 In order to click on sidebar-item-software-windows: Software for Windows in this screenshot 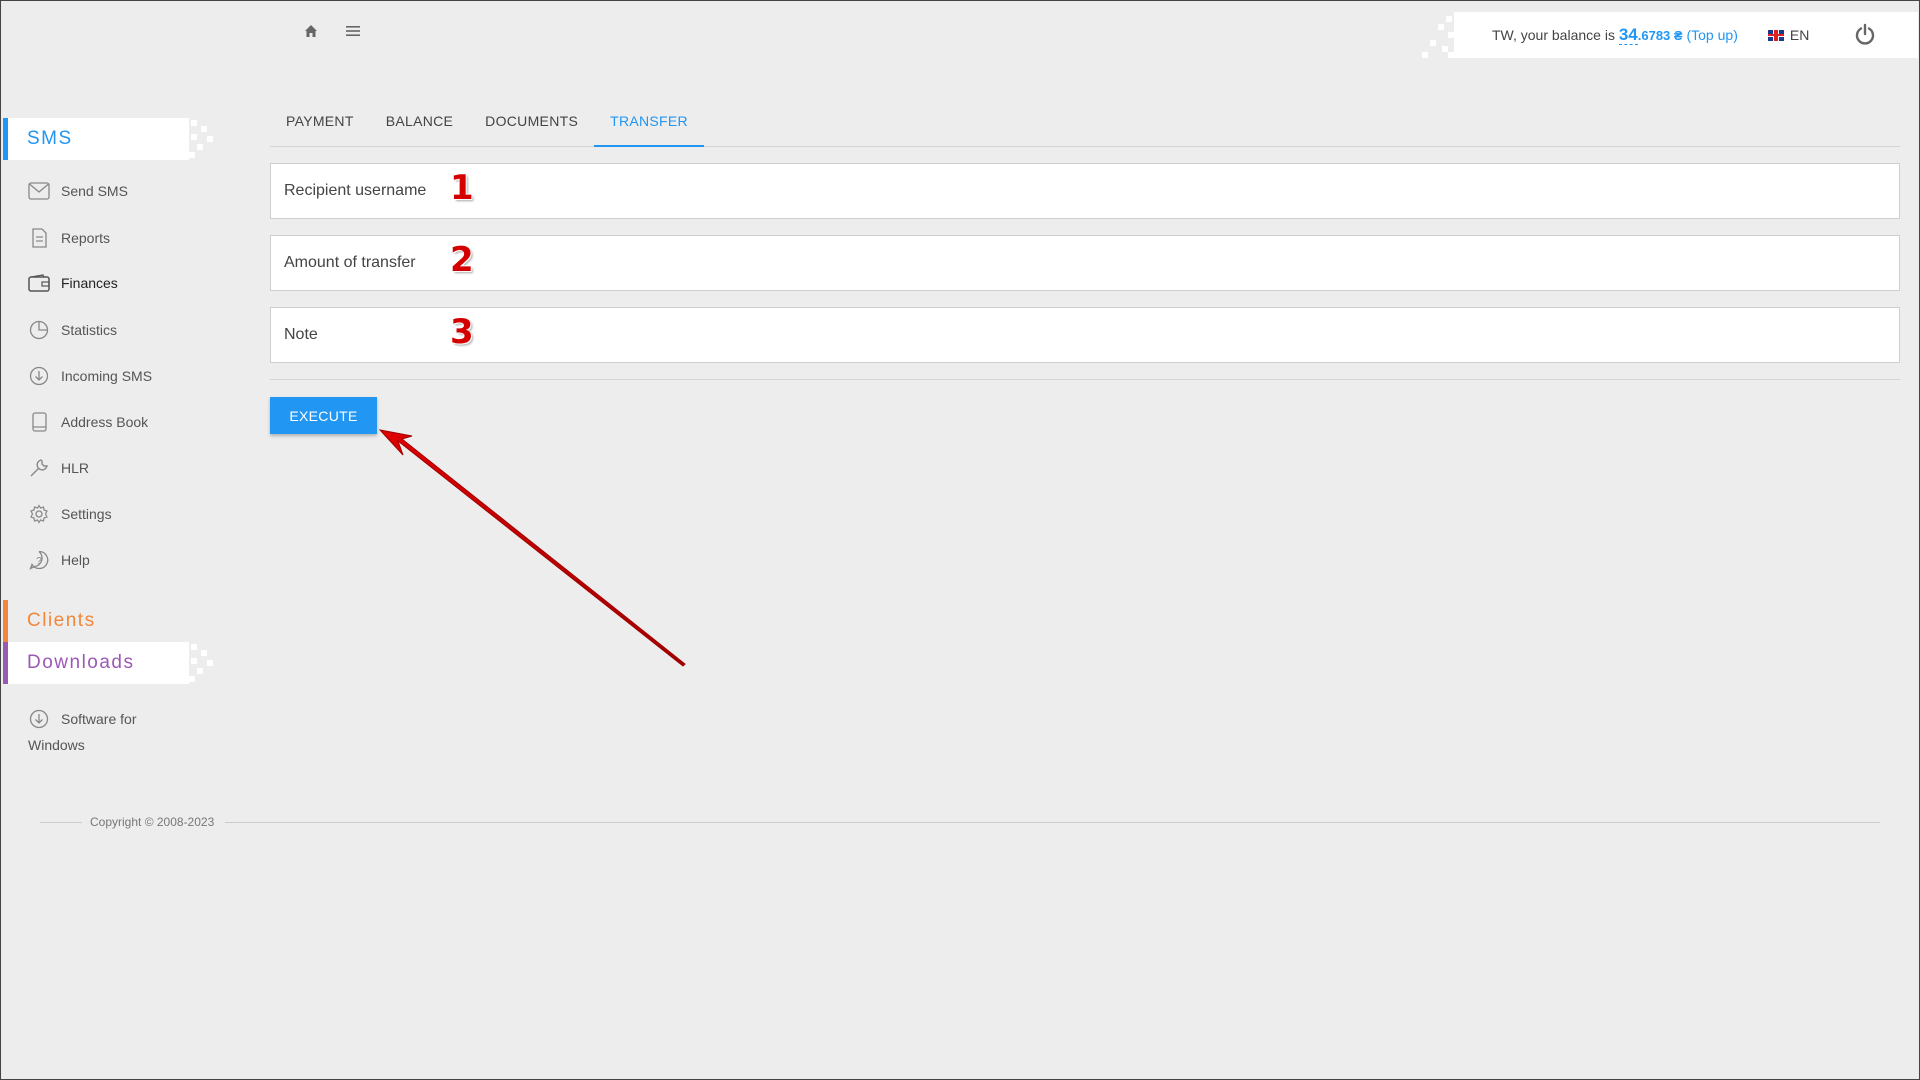, I will do `click(98, 732)`.